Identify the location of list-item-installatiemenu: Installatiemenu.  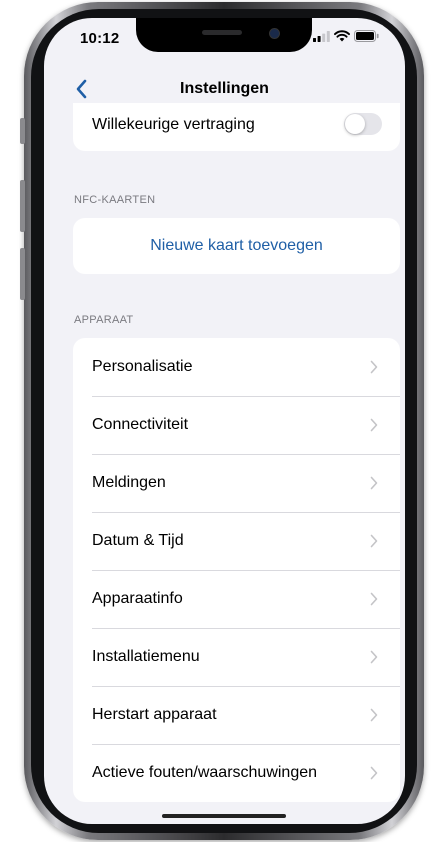
(236, 657).